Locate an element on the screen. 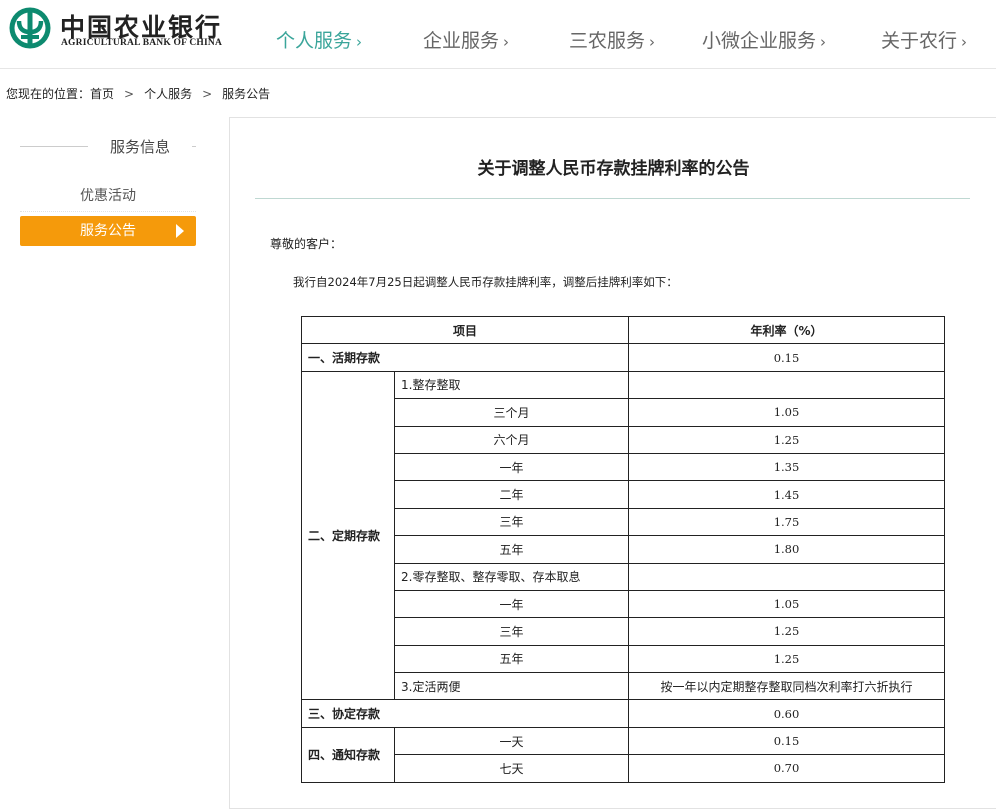 The width and height of the screenshot is (996, 809). term-cell: 三个月 is located at coordinates (511, 412).